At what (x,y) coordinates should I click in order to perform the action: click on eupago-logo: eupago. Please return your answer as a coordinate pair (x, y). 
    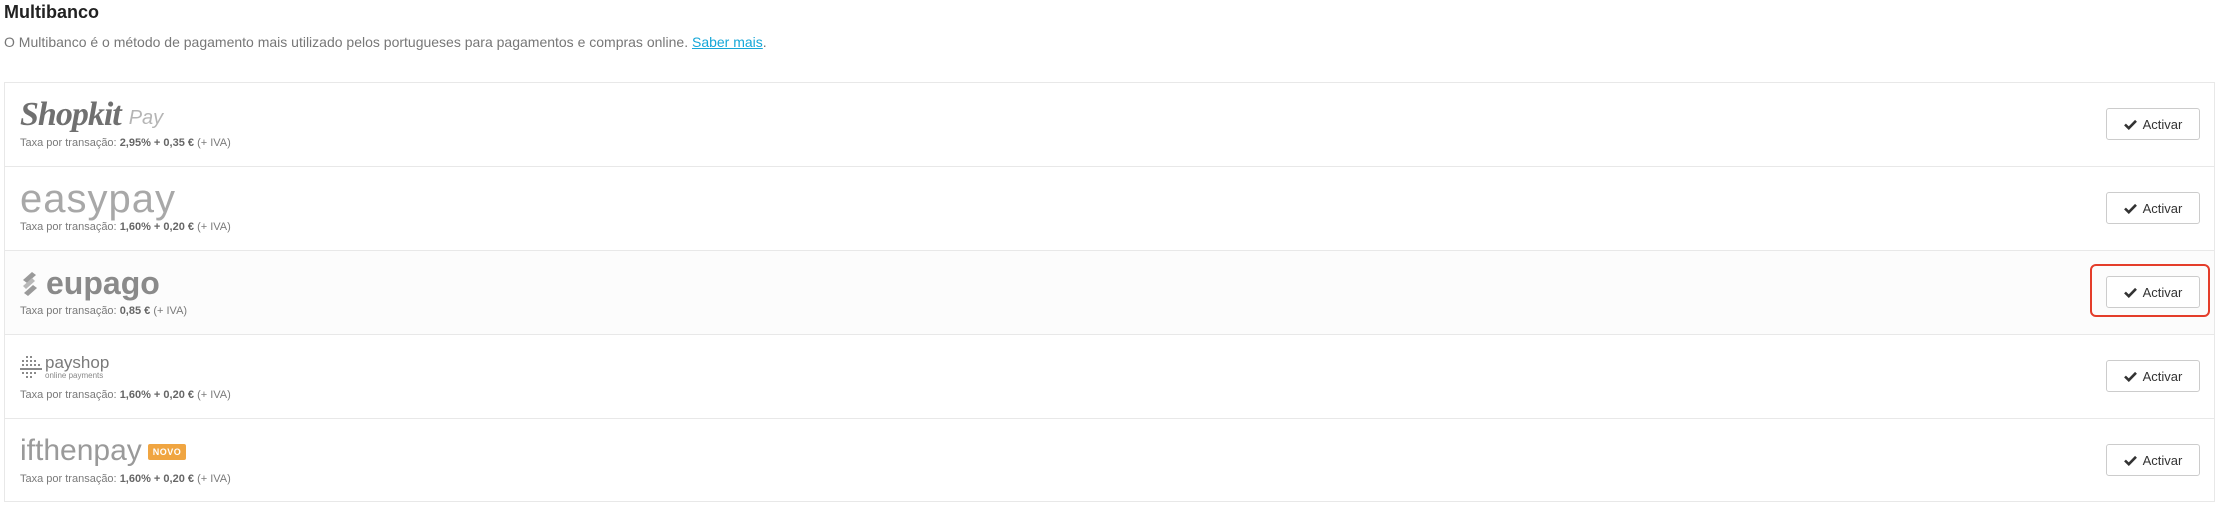
    Looking at the image, I should click on (90, 283).